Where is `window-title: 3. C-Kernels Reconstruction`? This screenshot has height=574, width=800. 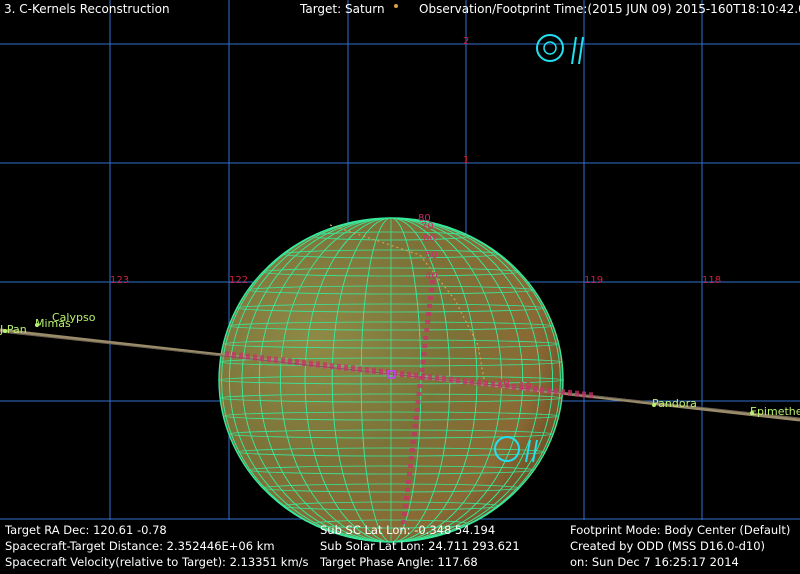
window-title: 3. C-Kernels Reconstruction is located at coordinates (87, 9).